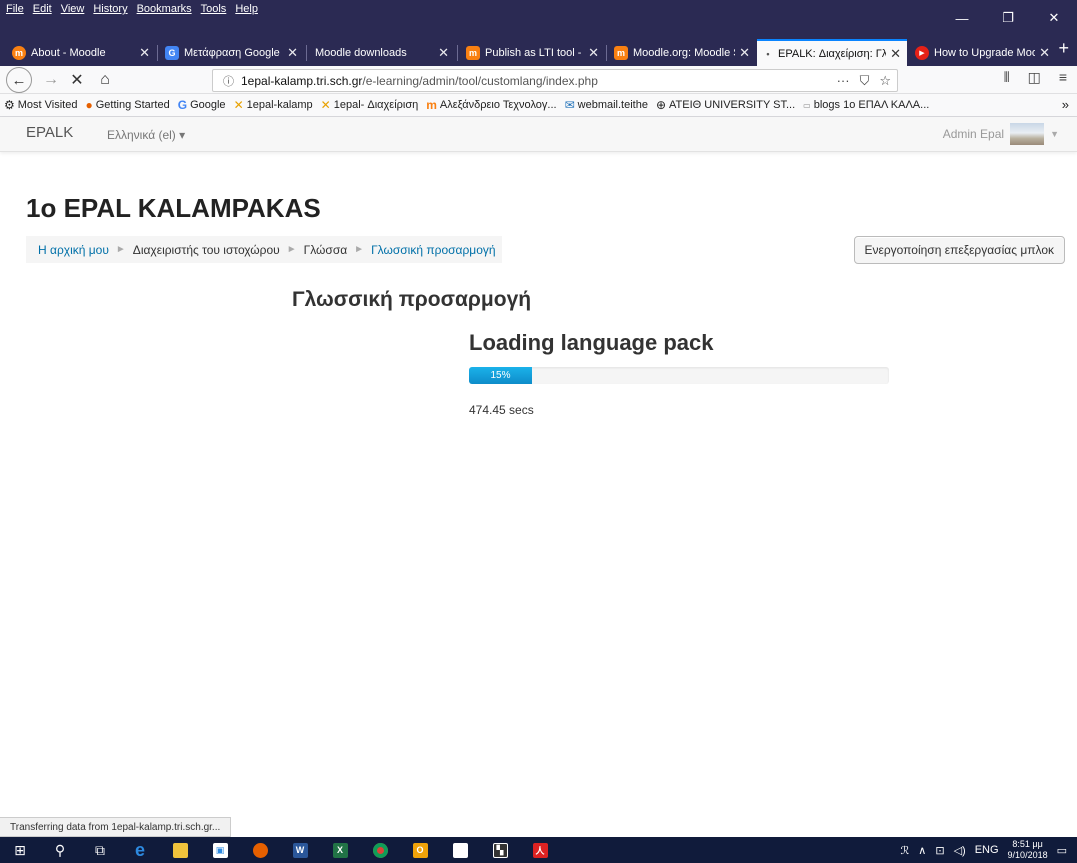  I want to click on bookmark-1epal-admin: ✕ 1epal- Διαχείριση, so click(370, 105).